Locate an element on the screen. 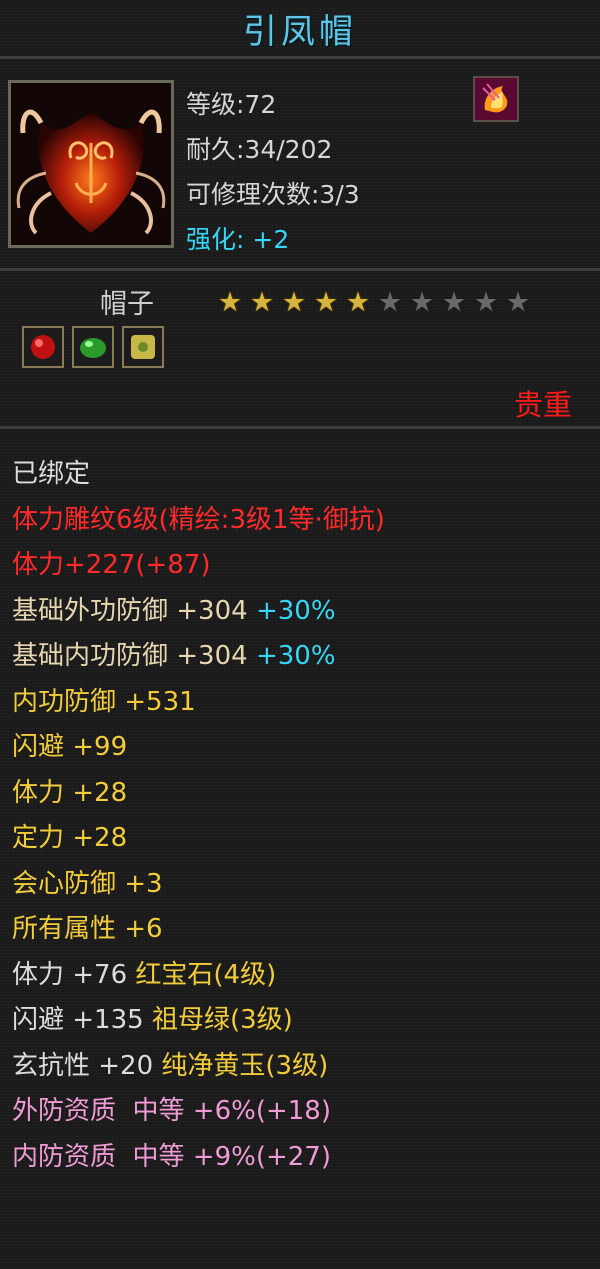  basic-ext-def-stat: 基础外功防御 +304 +30% is located at coordinates (198, 612).